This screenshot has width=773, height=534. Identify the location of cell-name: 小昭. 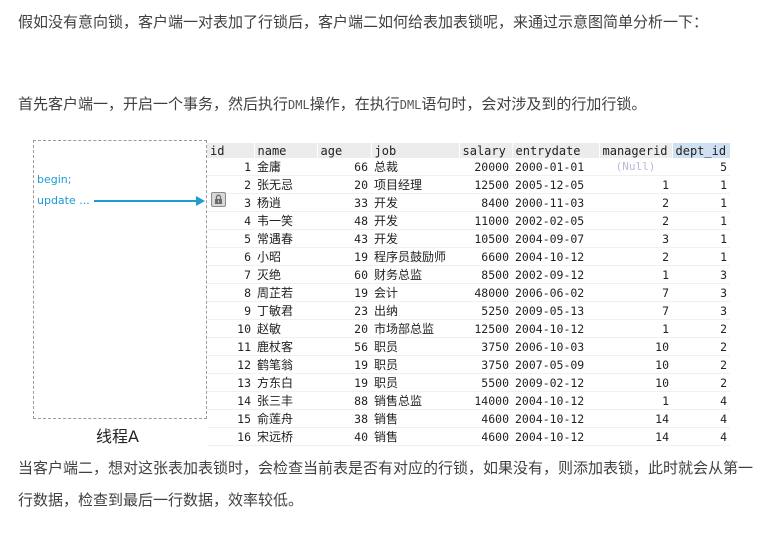
(285, 256).